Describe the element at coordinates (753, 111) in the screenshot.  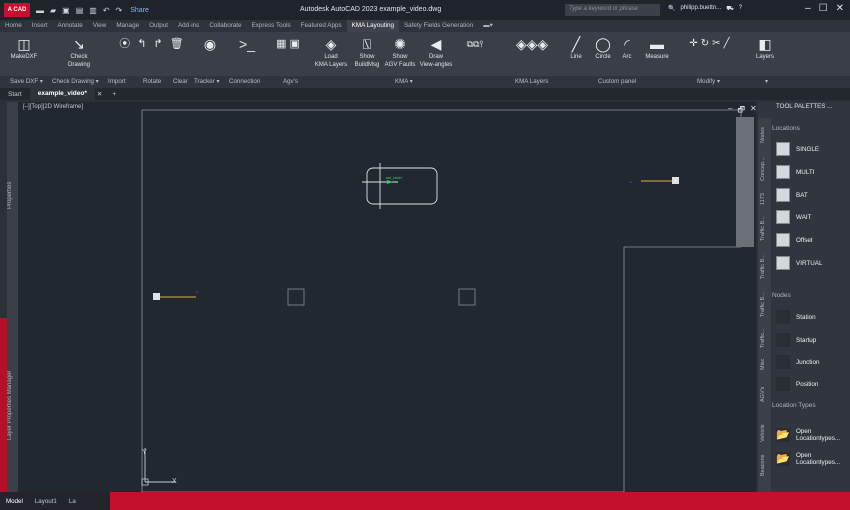
I see `viewport-close: ✕` at that location.